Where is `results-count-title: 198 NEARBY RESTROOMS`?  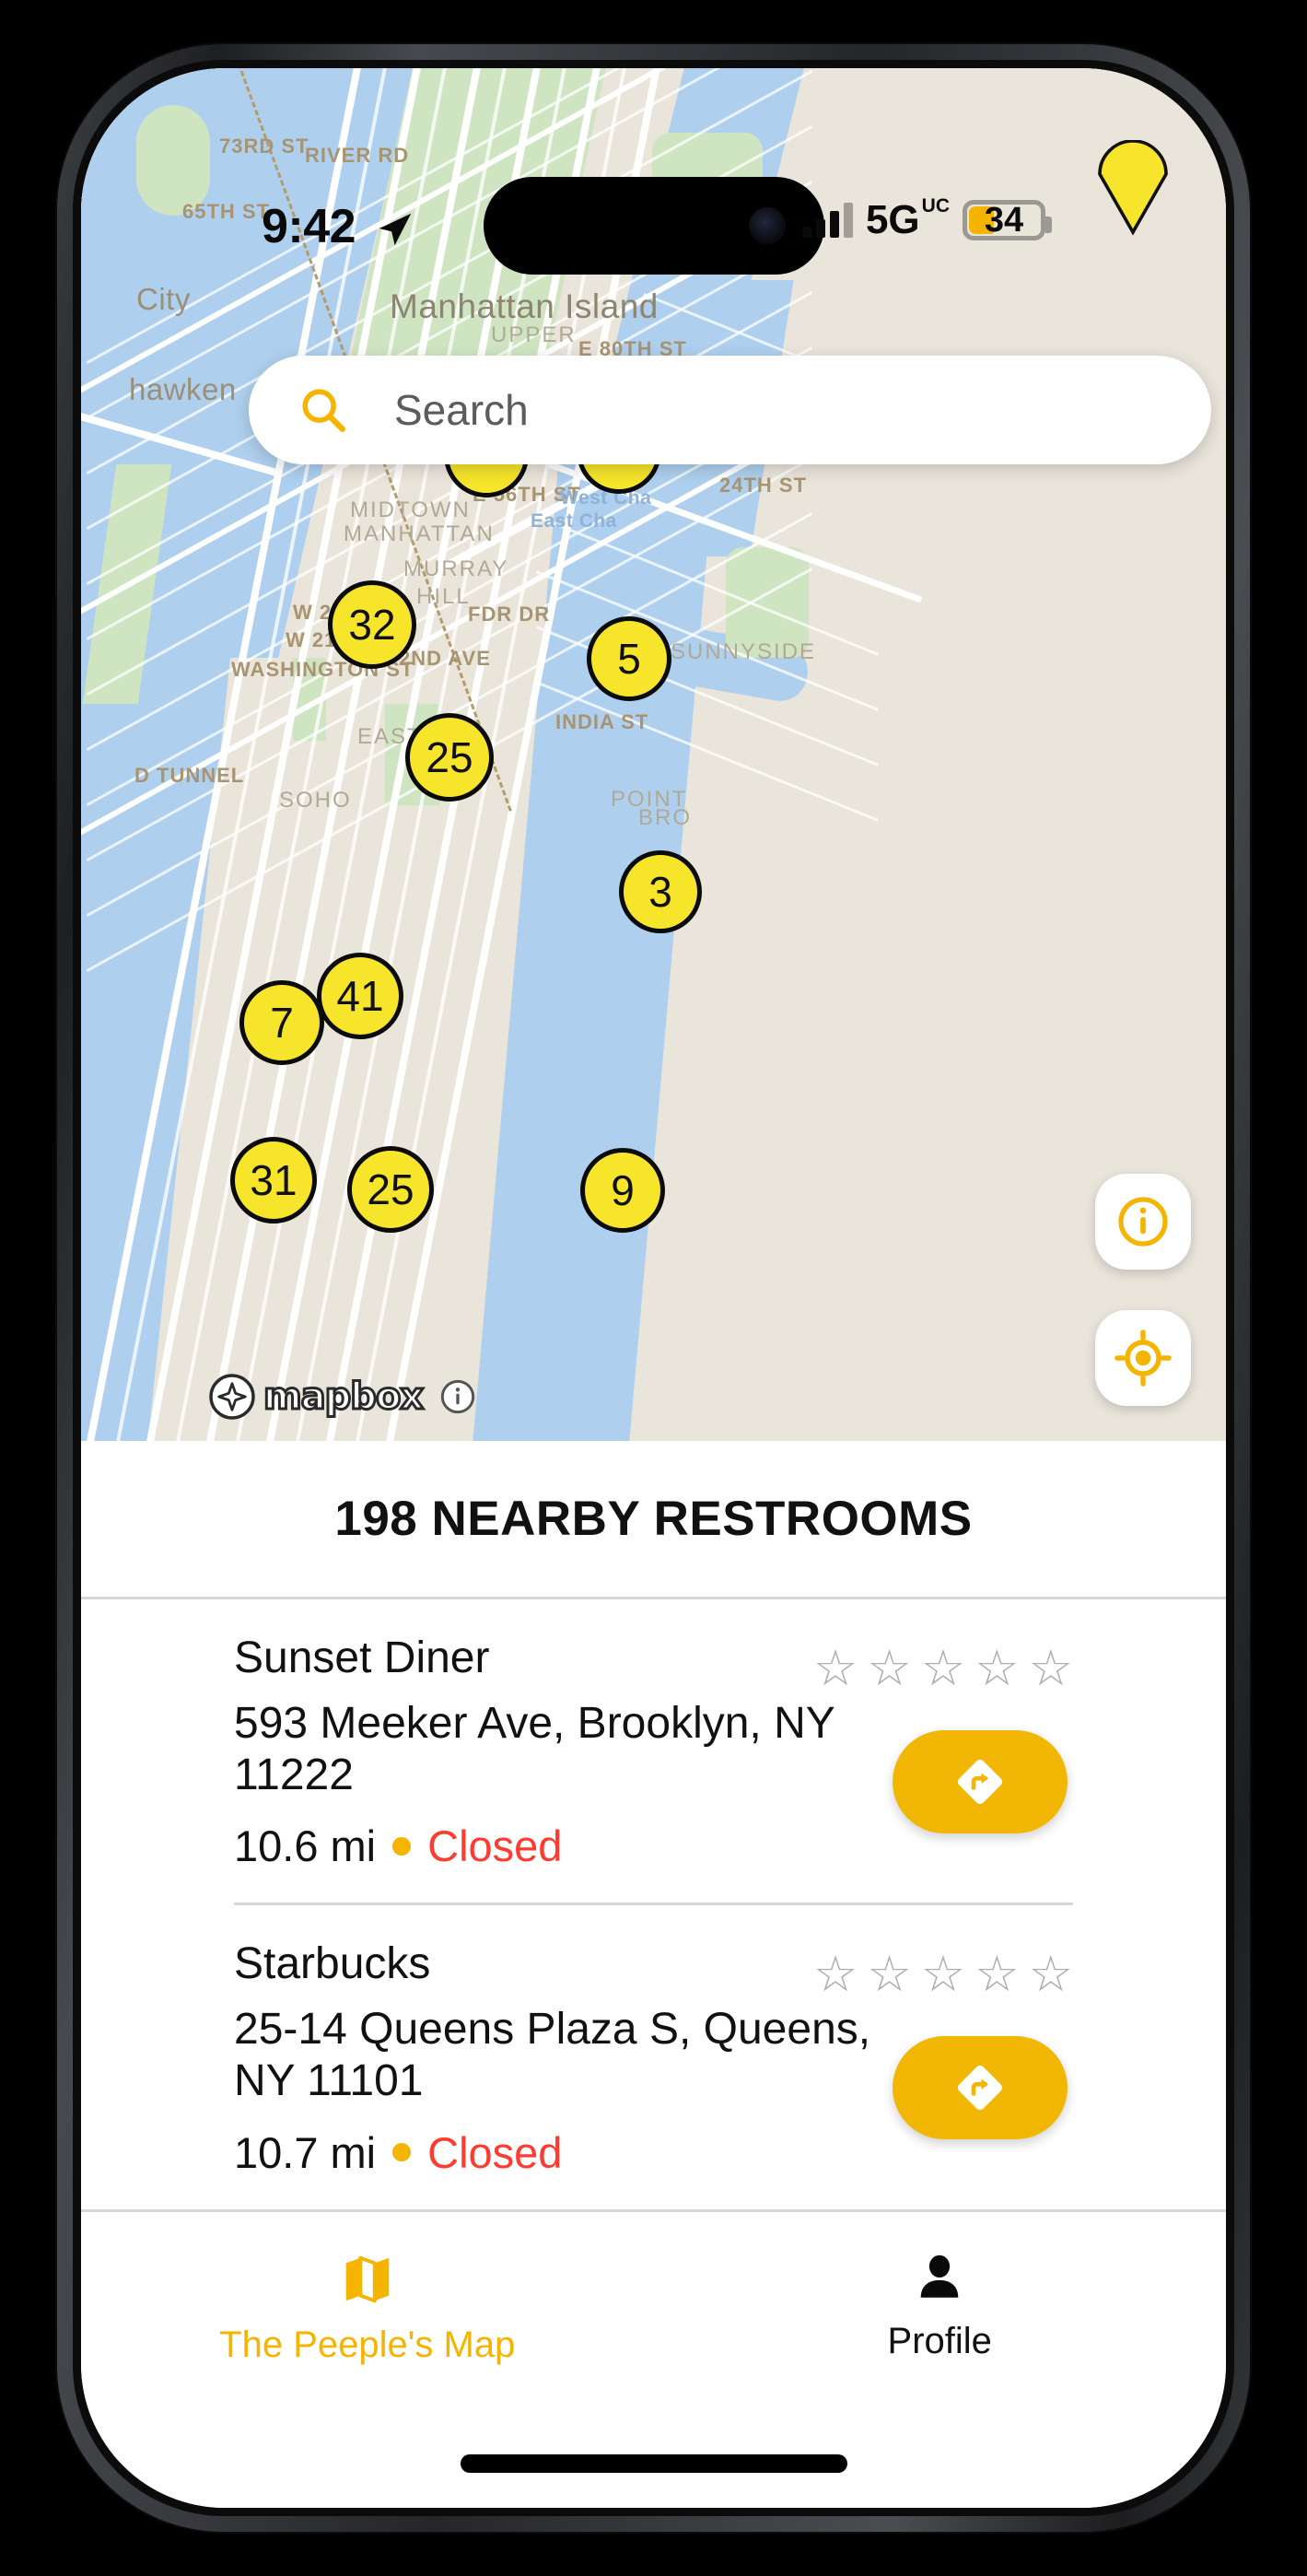 results-count-title: 198 NEARBY RESTROOMS is located at coordinates (653, 1519).